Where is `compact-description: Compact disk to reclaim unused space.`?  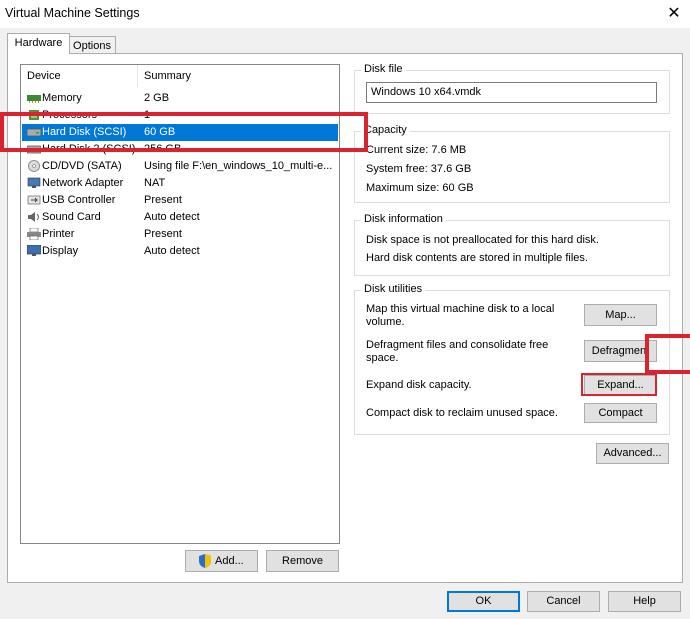
compact-description: Compact disk to reclaim unused space. is located at coordinates (462, 413).